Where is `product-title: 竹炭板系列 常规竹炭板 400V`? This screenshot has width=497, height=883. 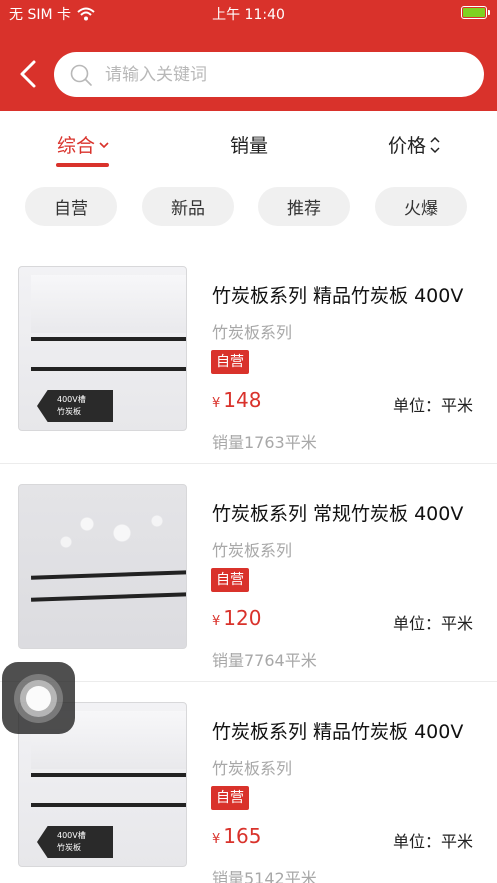
product-title: 竹炭板系列 常规竹炭板 400V is located at coordinates (338, 514).